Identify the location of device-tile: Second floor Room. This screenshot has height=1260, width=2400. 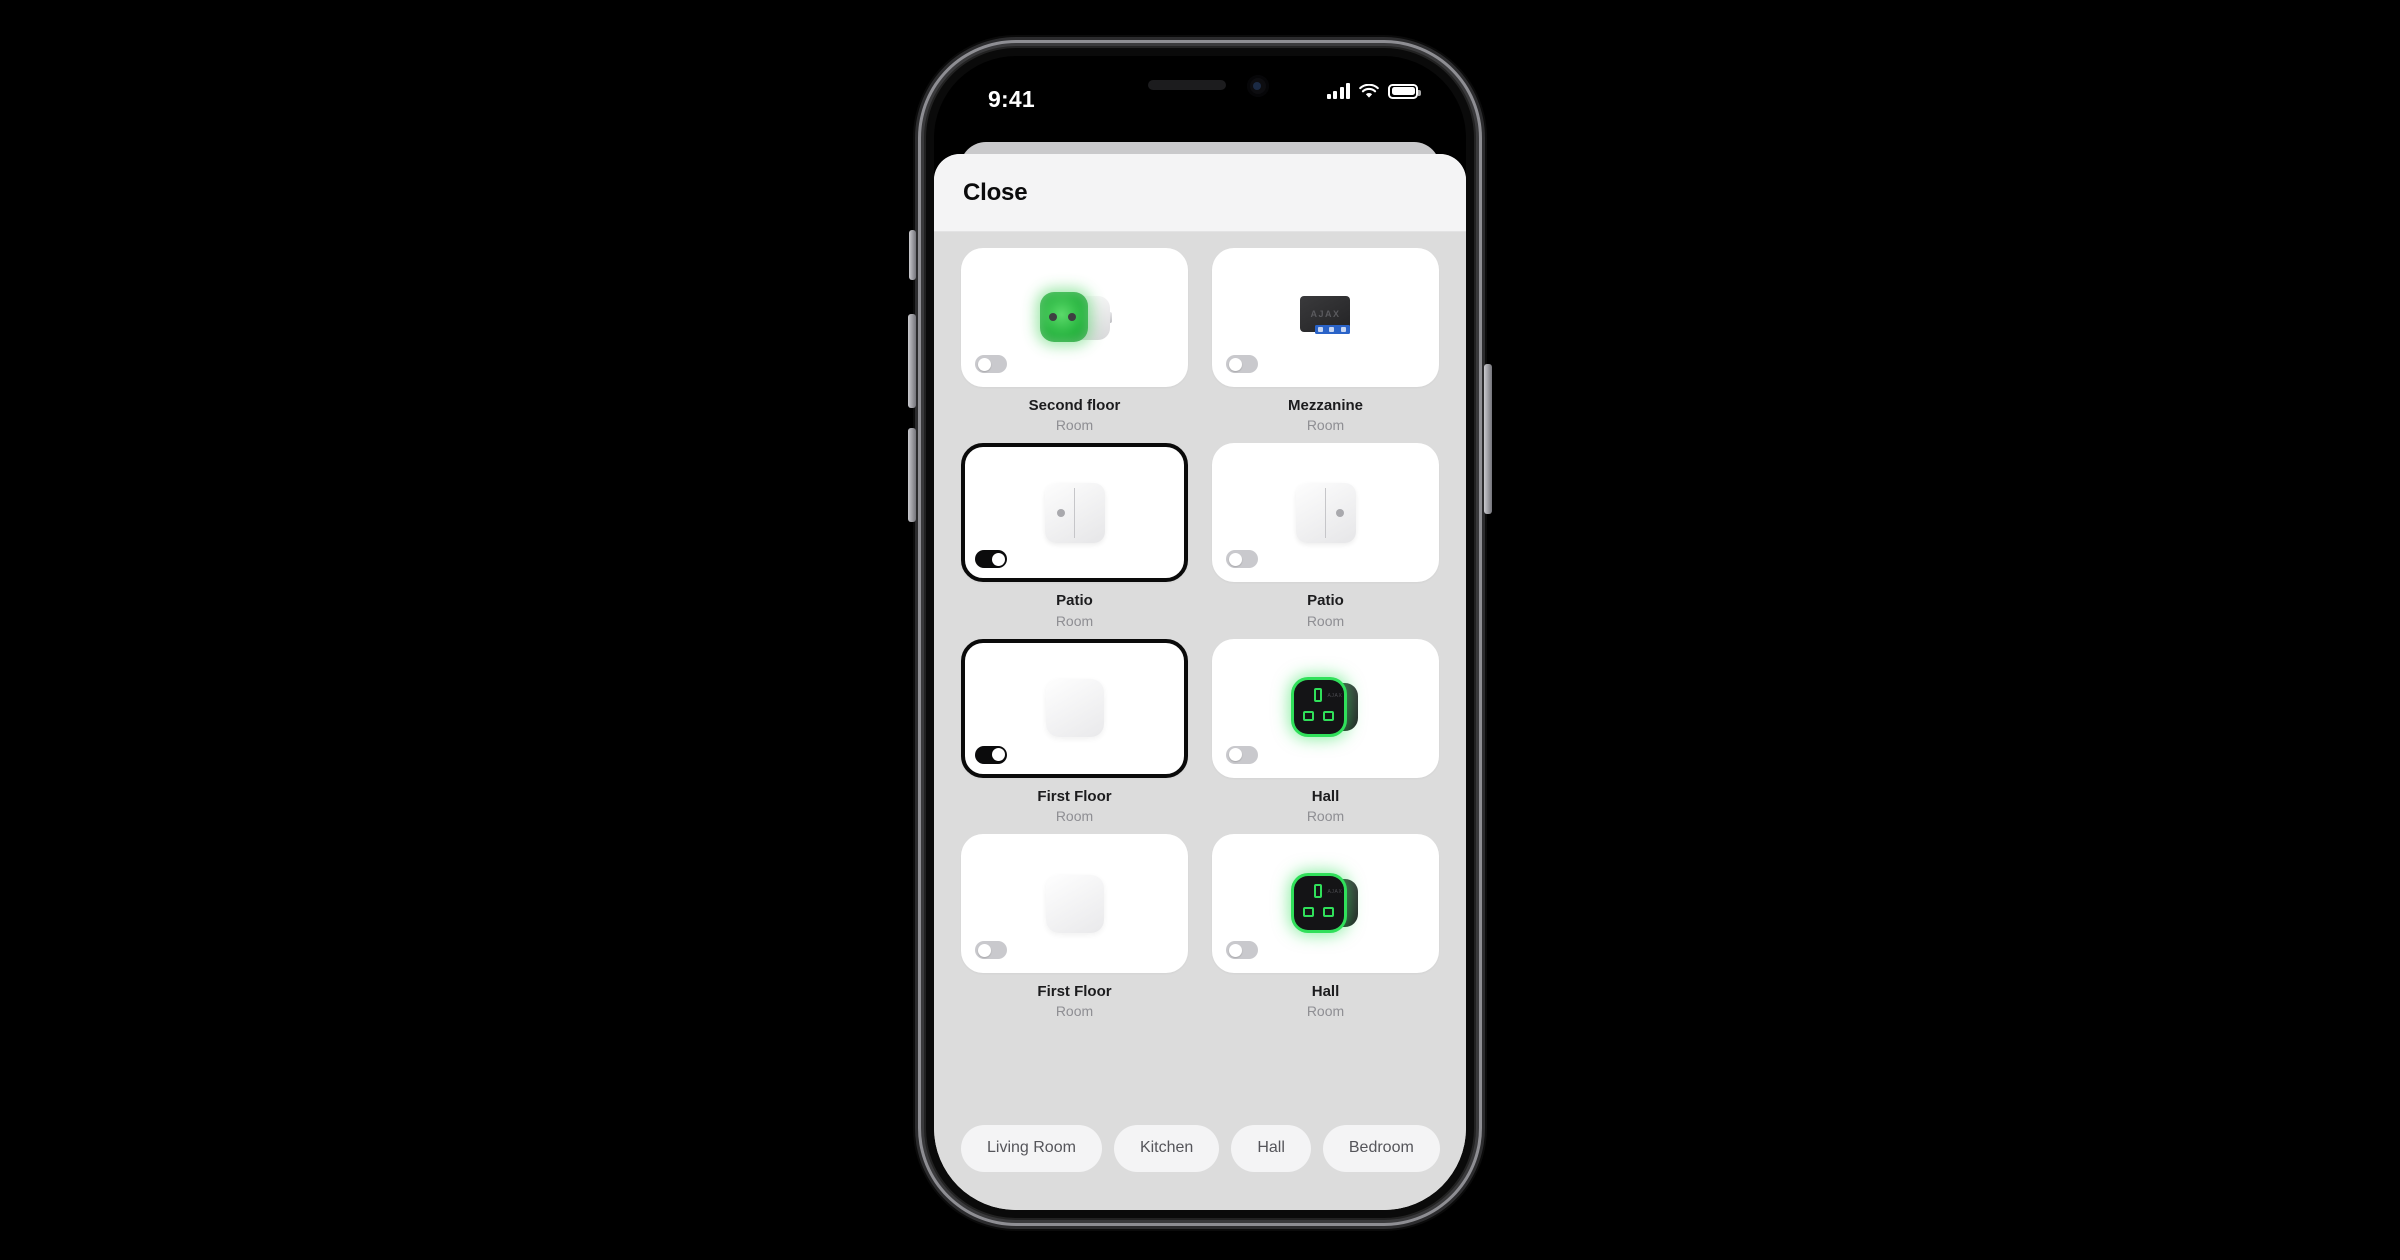
(1074, 340).